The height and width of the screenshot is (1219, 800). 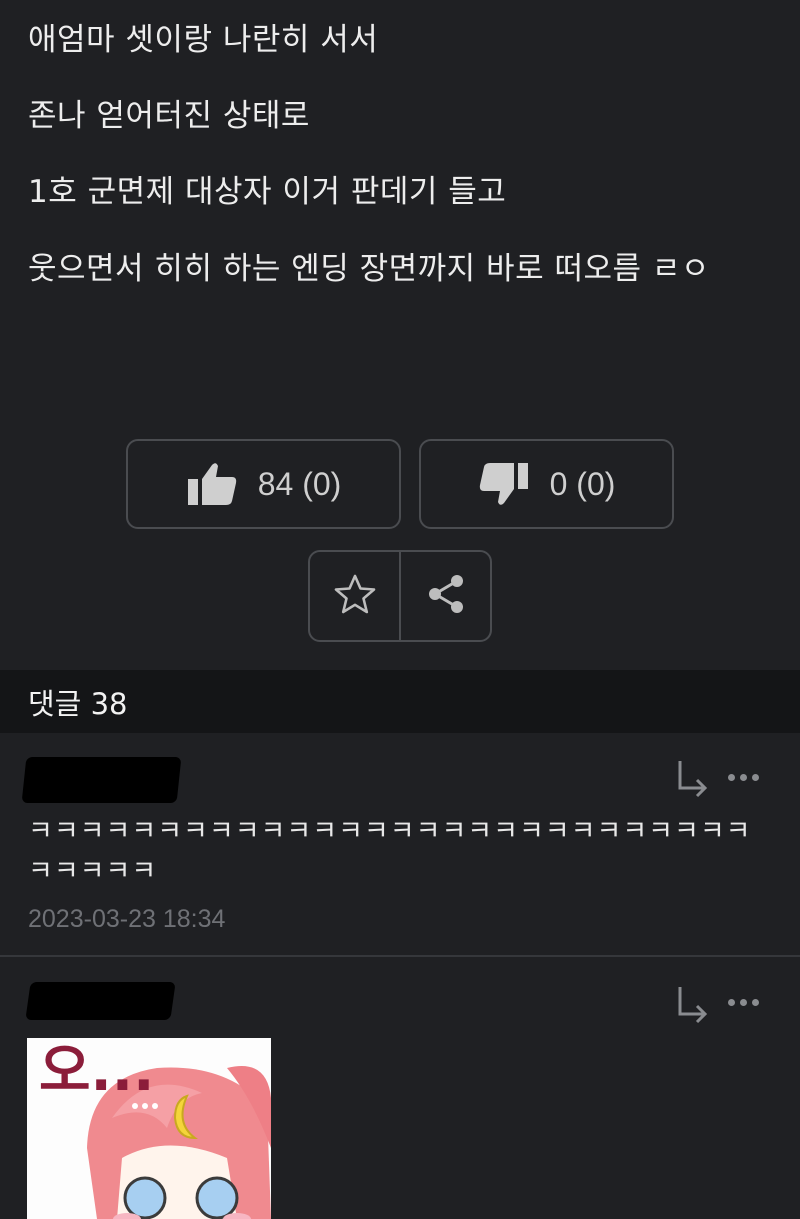 I want to click on comments-count-label: 댓글 38, so click(x=78, y=703).